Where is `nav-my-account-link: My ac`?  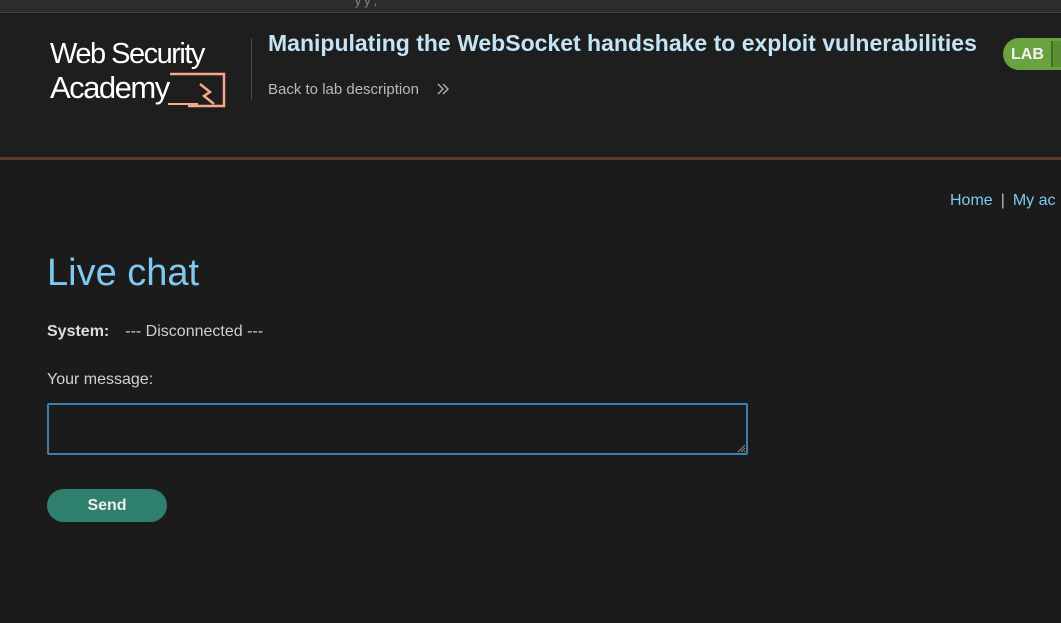 nav-my-account-link: My ac is located at coordinates (1034, 200).